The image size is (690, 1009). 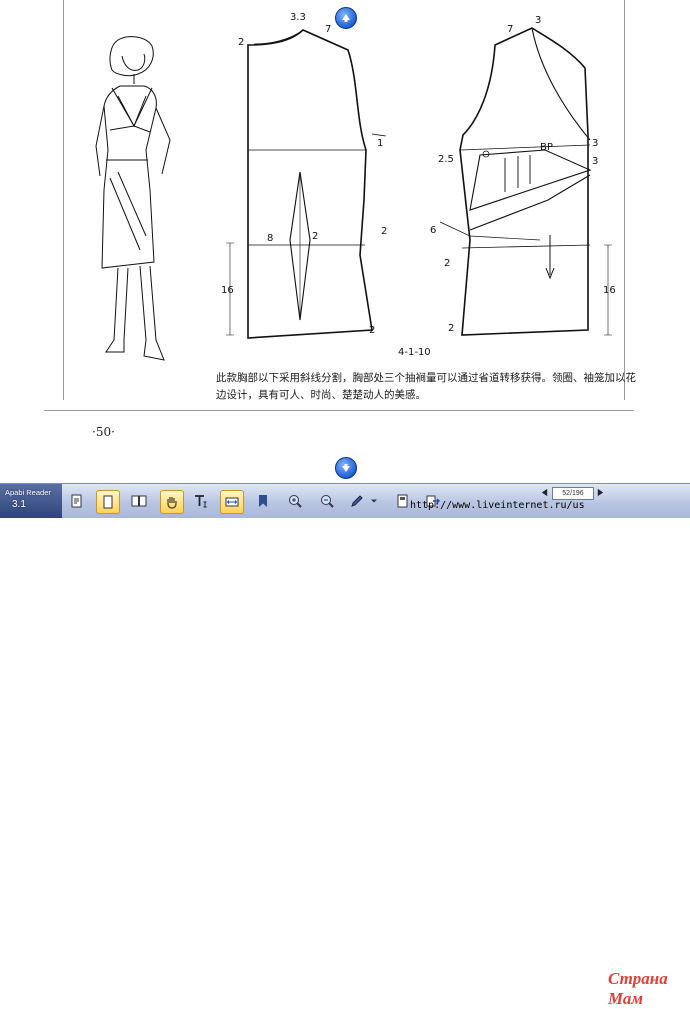 I want to click on hand-tool-button, so click(x=172, y=502).